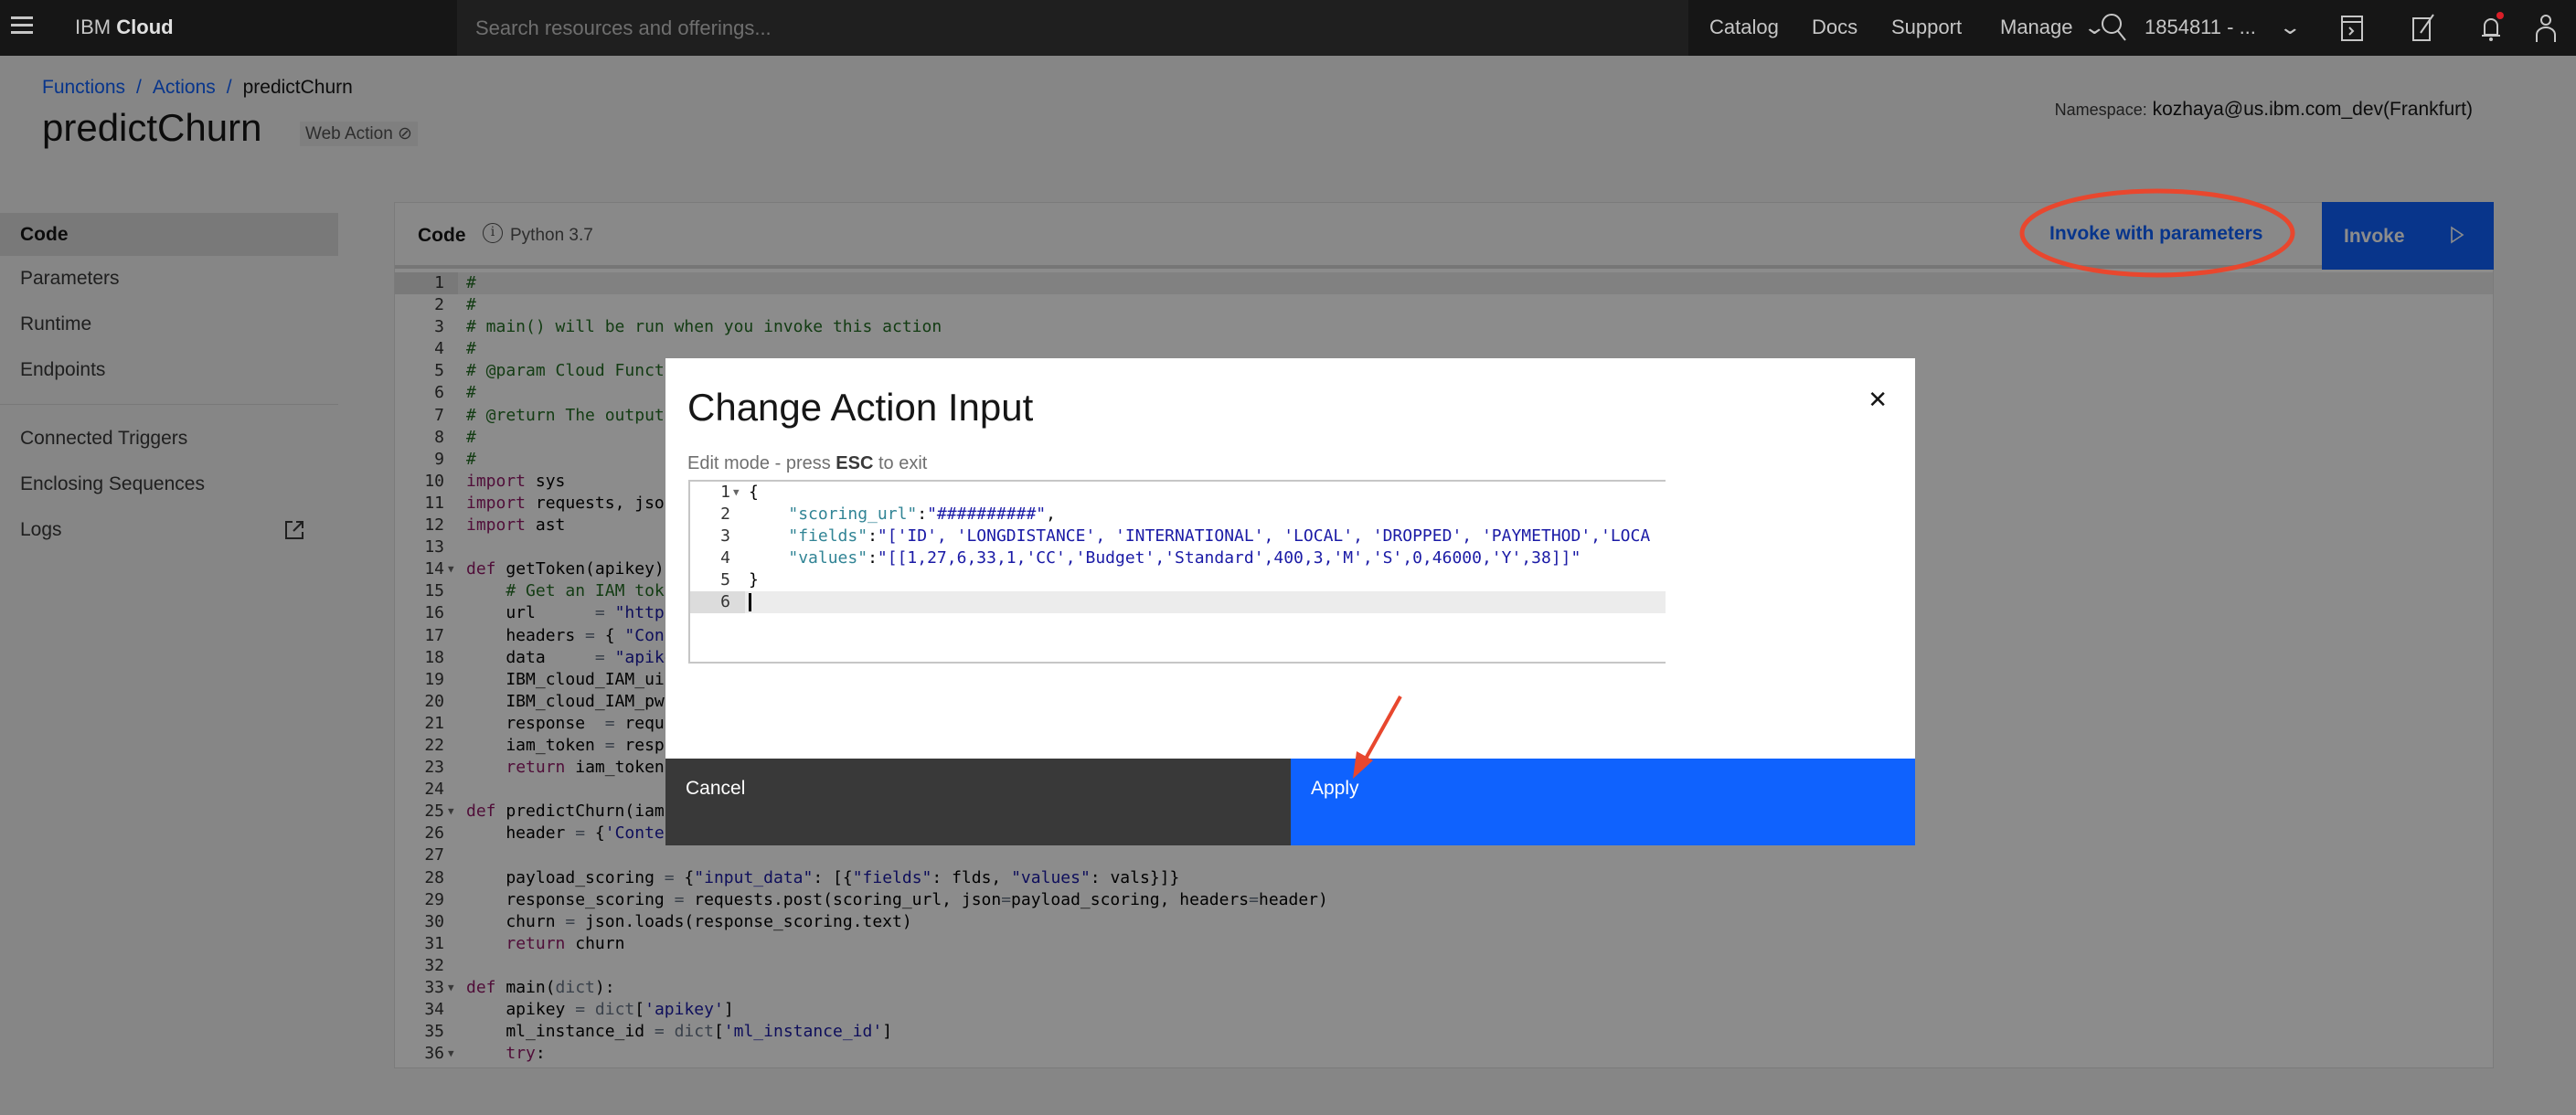 The height and width of the screenshot is (1115, 2576). Describe the element at coordinates (828, 558) in the screenshot. I see `code-token: "values"` at that location.